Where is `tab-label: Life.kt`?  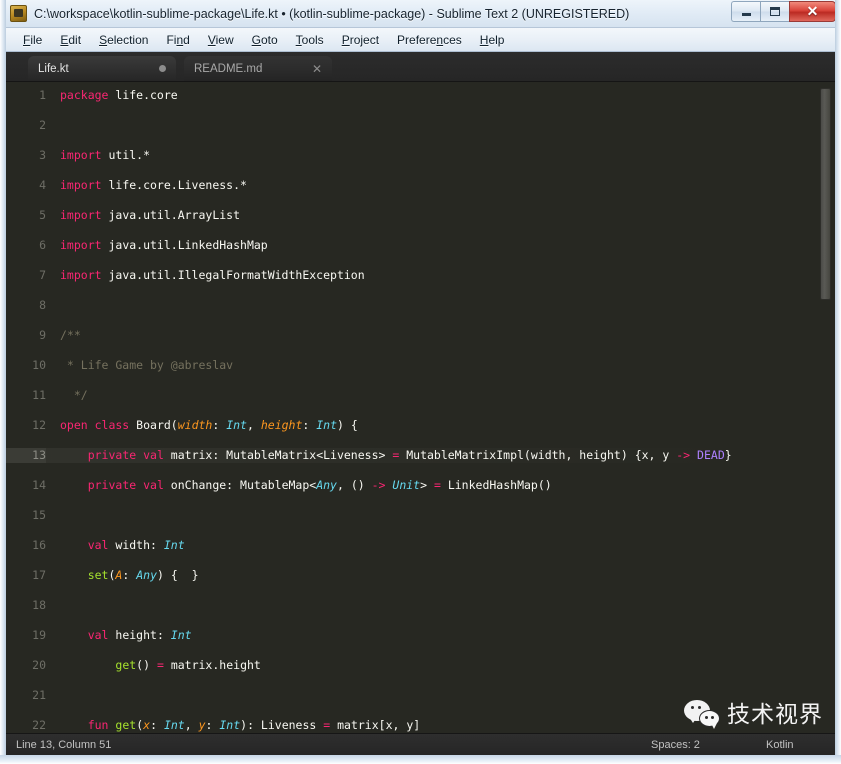 tab-label: Life.kt is located at coordinates (53, 68).